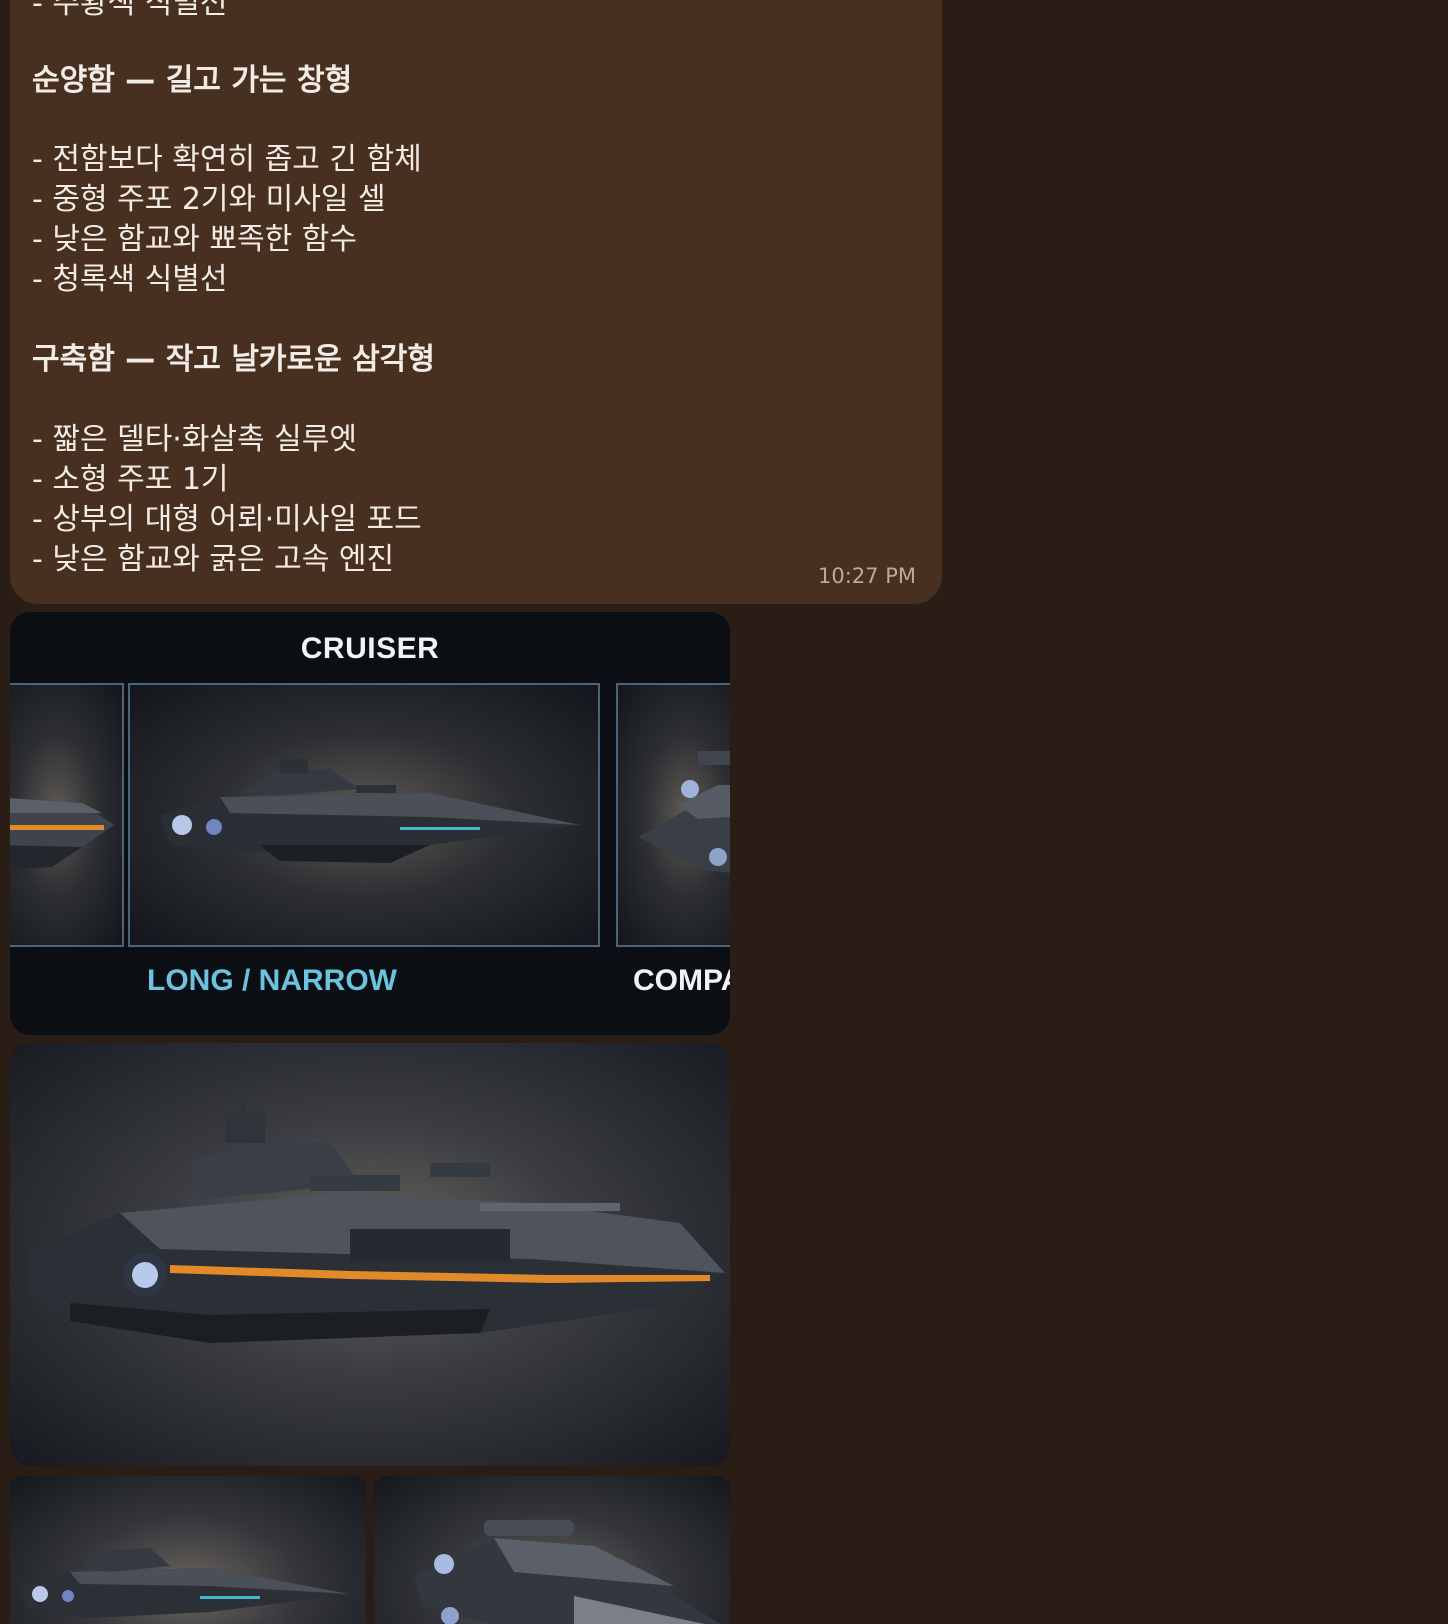  I want to click on message-line: - 짧은 델타·화살촉 실루엣, so click(194, 439).